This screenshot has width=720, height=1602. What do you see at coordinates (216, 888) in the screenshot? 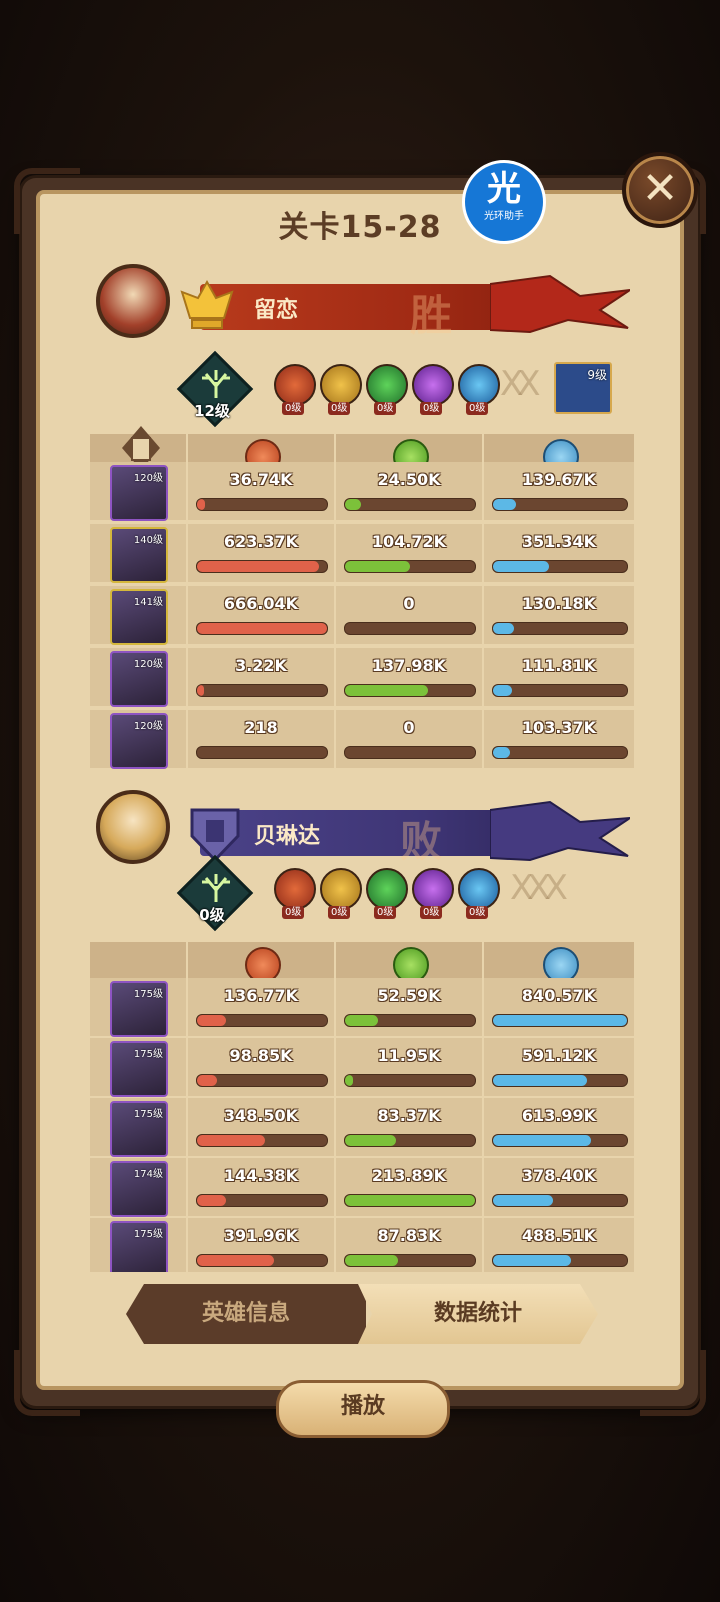
I see `tree-icon` at bounding box center [216, 888].